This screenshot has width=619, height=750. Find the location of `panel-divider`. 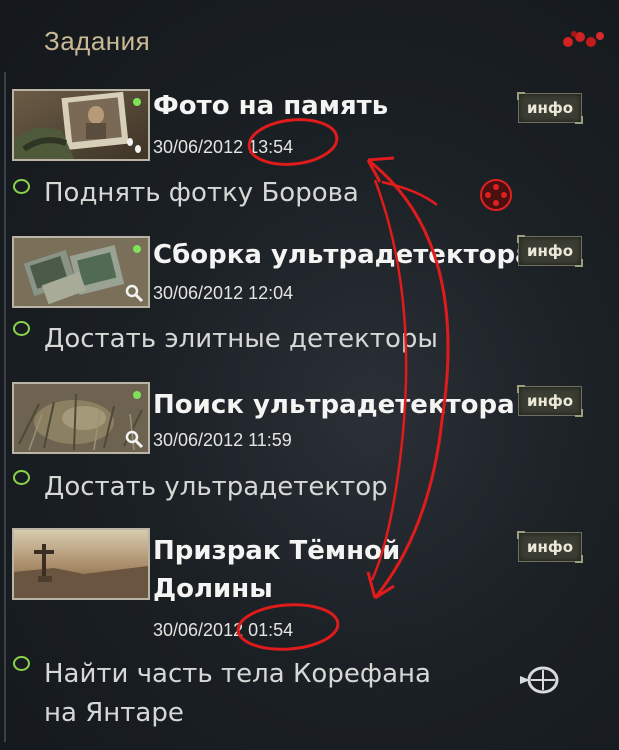

panel-divider is located at coordinates (5, 407).